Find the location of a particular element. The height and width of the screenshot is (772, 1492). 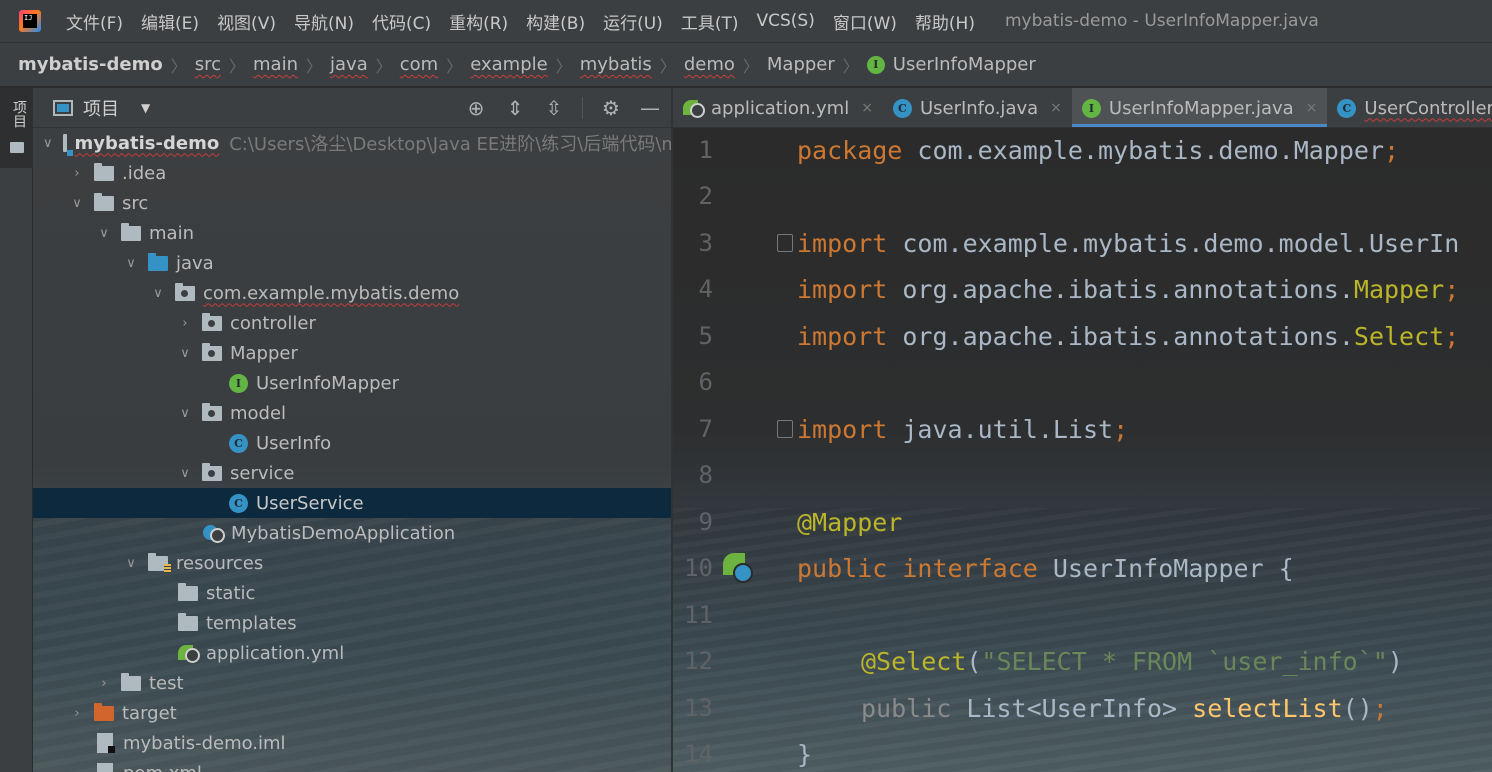

tab-userinfomapper-java: I UserInfoMapper.java × is located at coordinates (1199, 107).